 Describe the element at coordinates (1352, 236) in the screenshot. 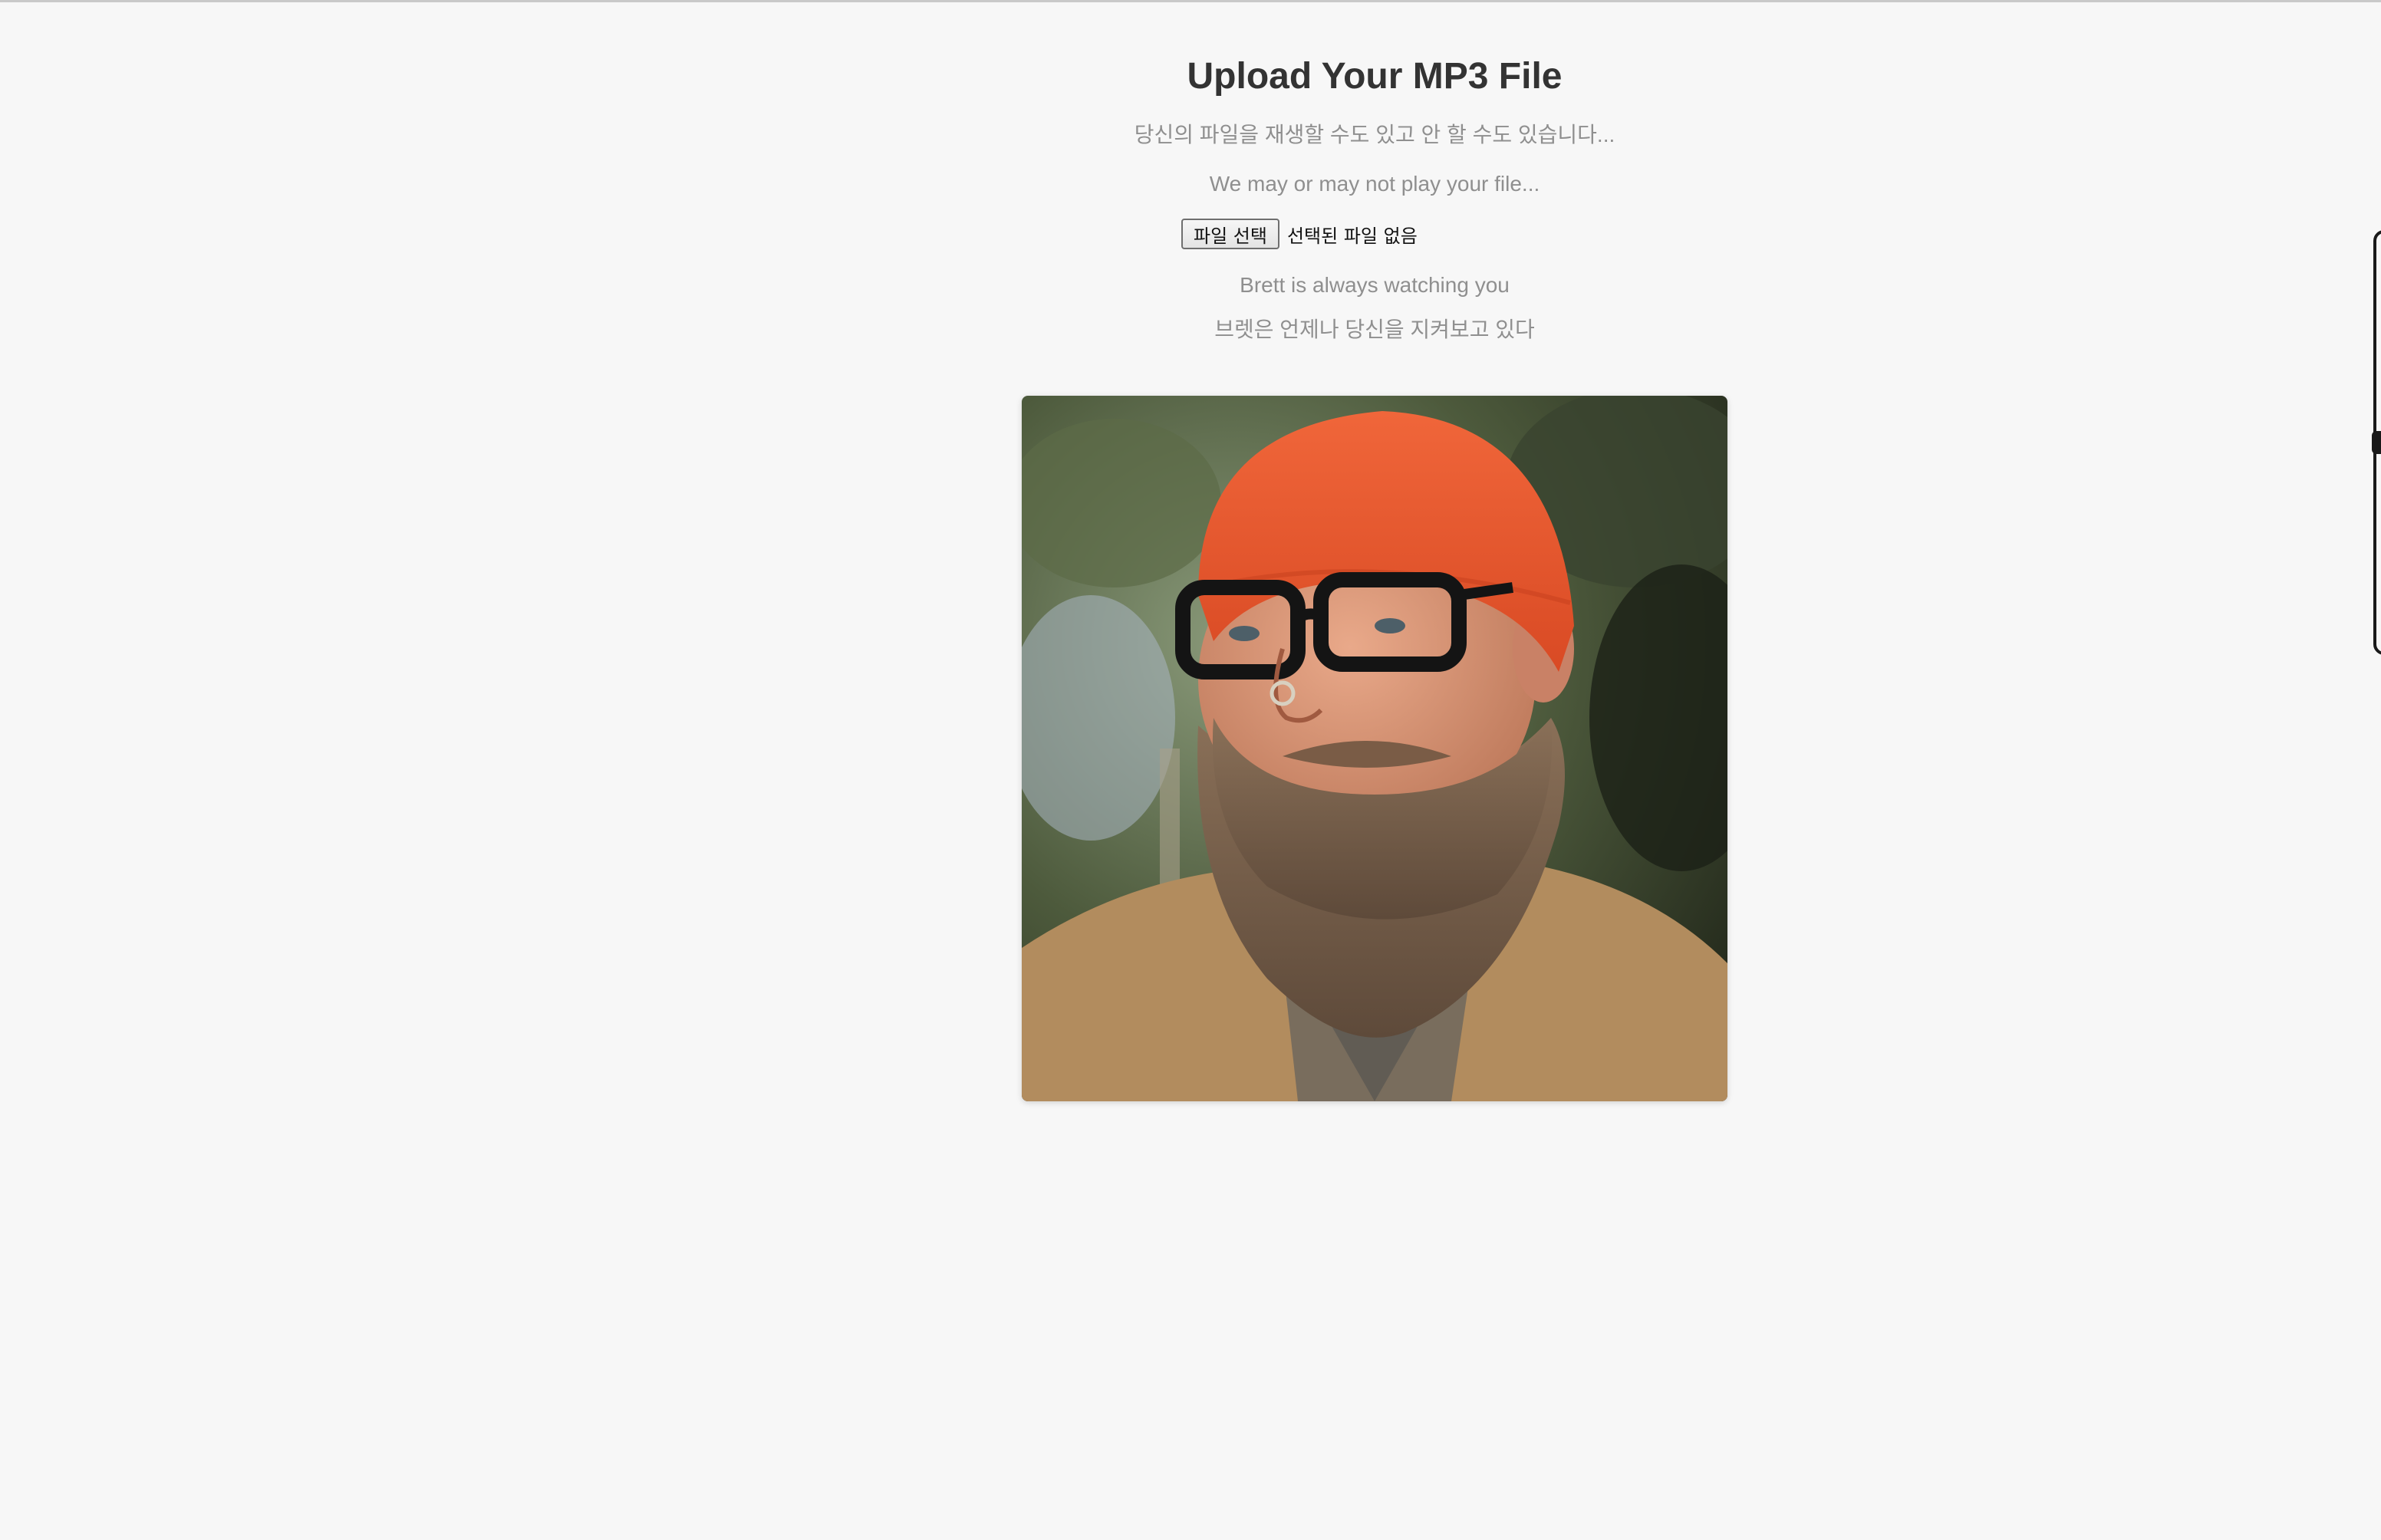

I see `file-status-text: 선택된 파일 없음` at that location.